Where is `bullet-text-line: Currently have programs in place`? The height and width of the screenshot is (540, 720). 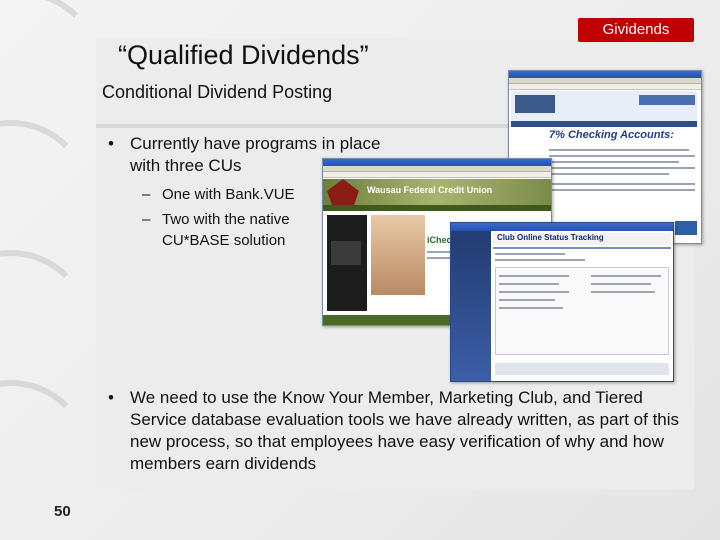
bullet-text-line: Currently have programs in place is located at coordinates (255, 143).